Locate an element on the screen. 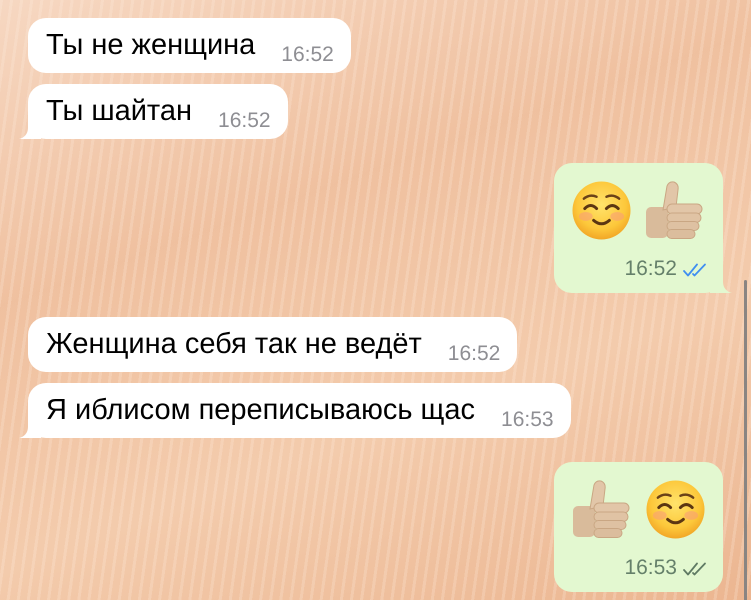 The image size is (751, 600). message-text: Ты не женщина is located at coordinates (151, 45).